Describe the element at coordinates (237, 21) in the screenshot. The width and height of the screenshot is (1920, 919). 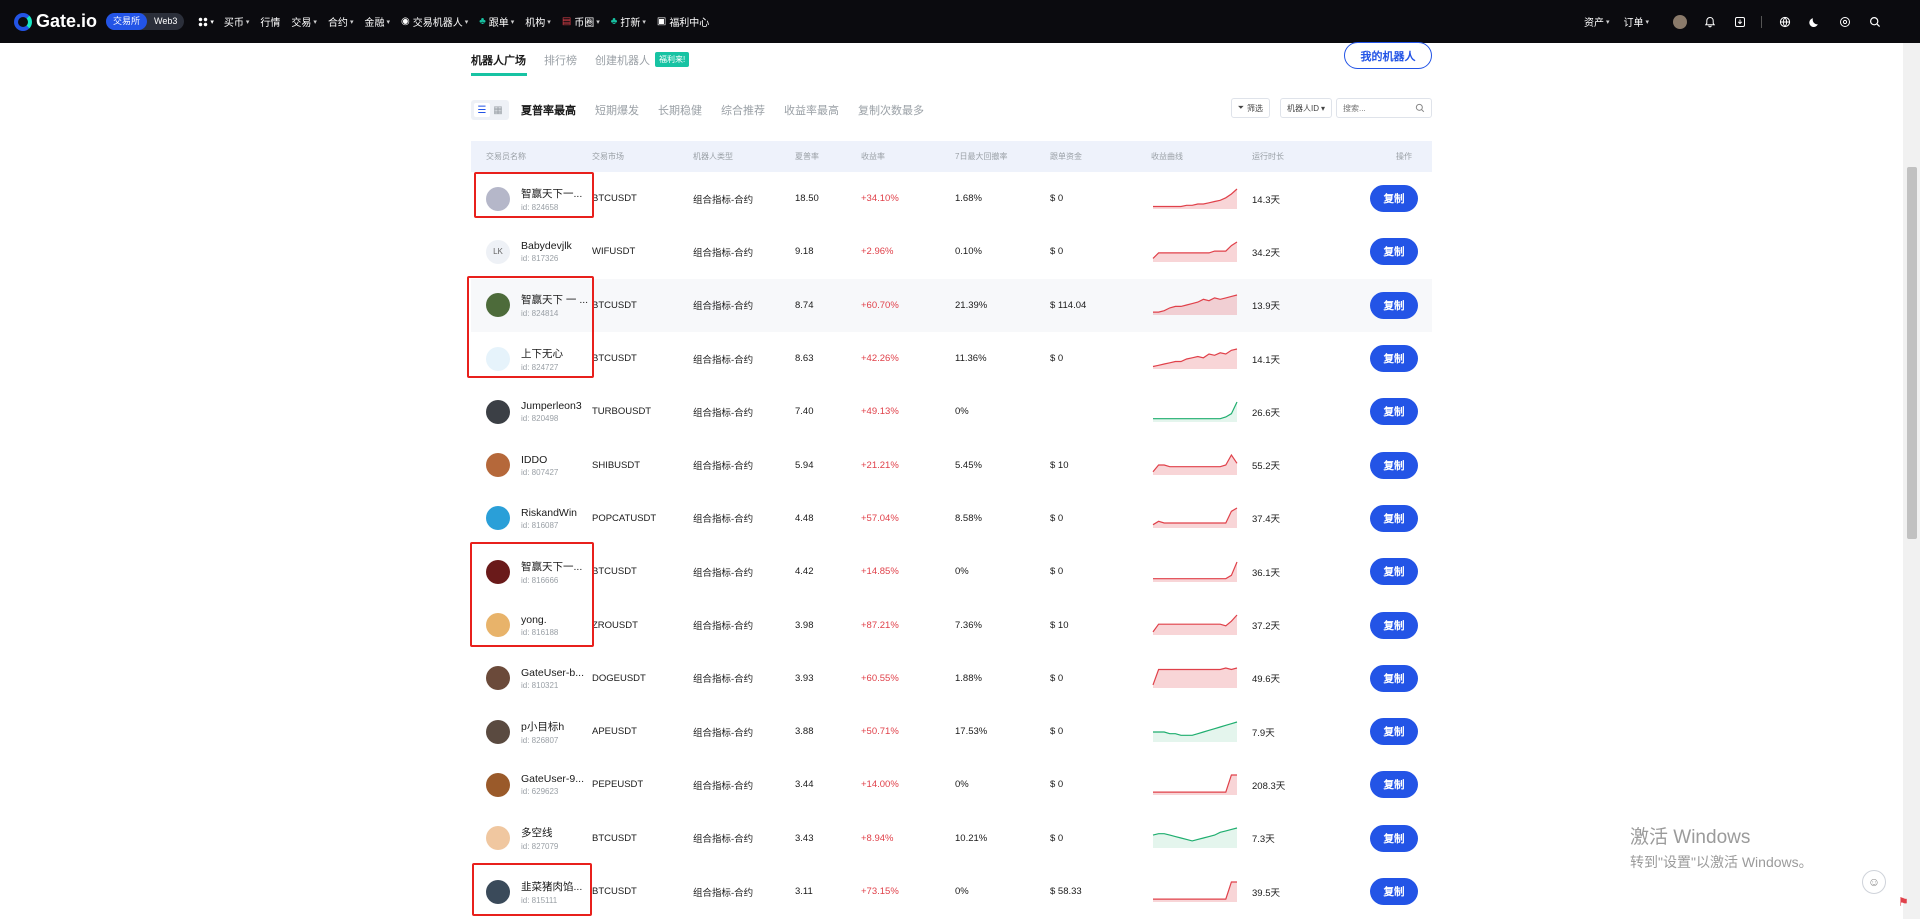
I see `nav-item-0: 买币 ▾` at that location.